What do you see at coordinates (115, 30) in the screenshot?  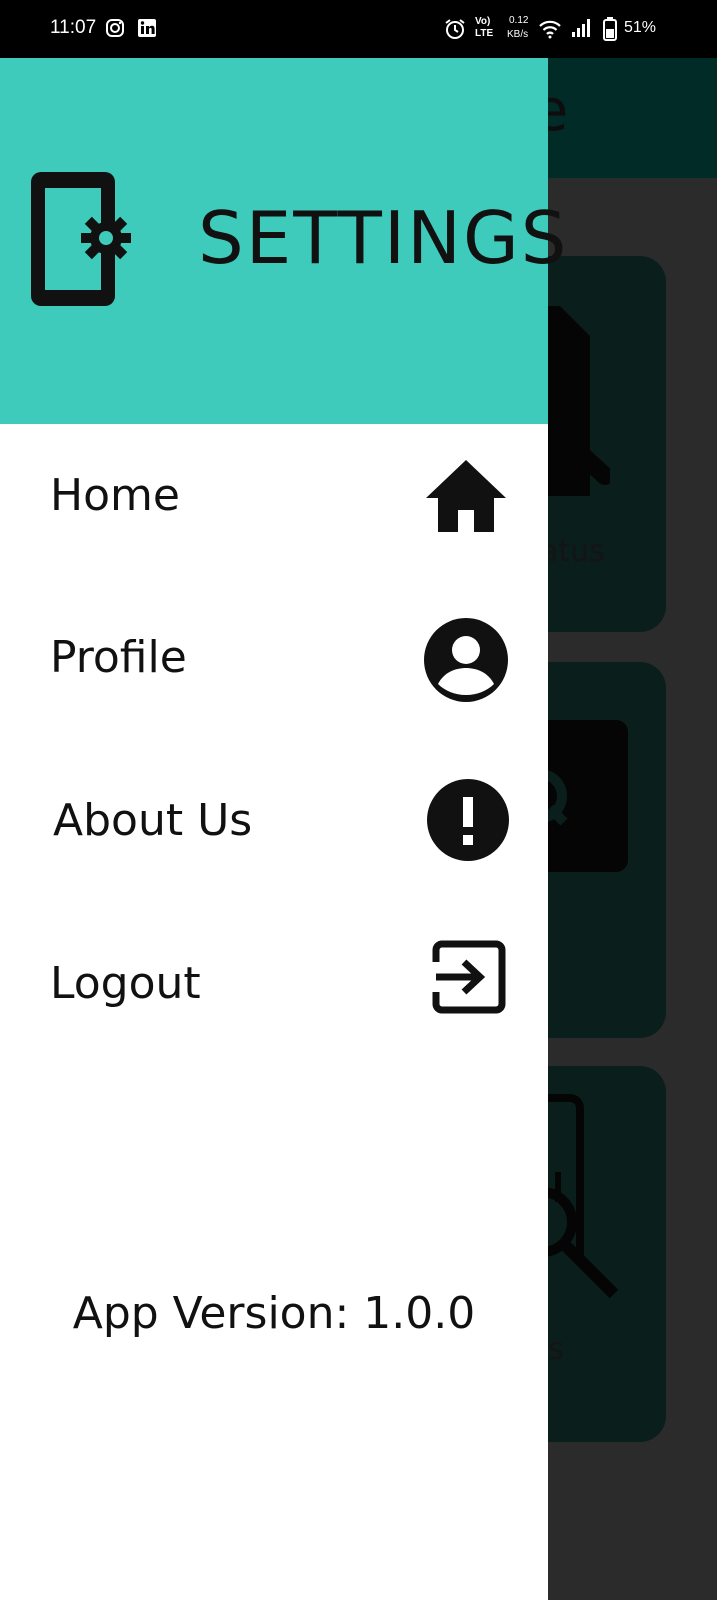 I see `instagram-icon` at bounding box center [115, 30].